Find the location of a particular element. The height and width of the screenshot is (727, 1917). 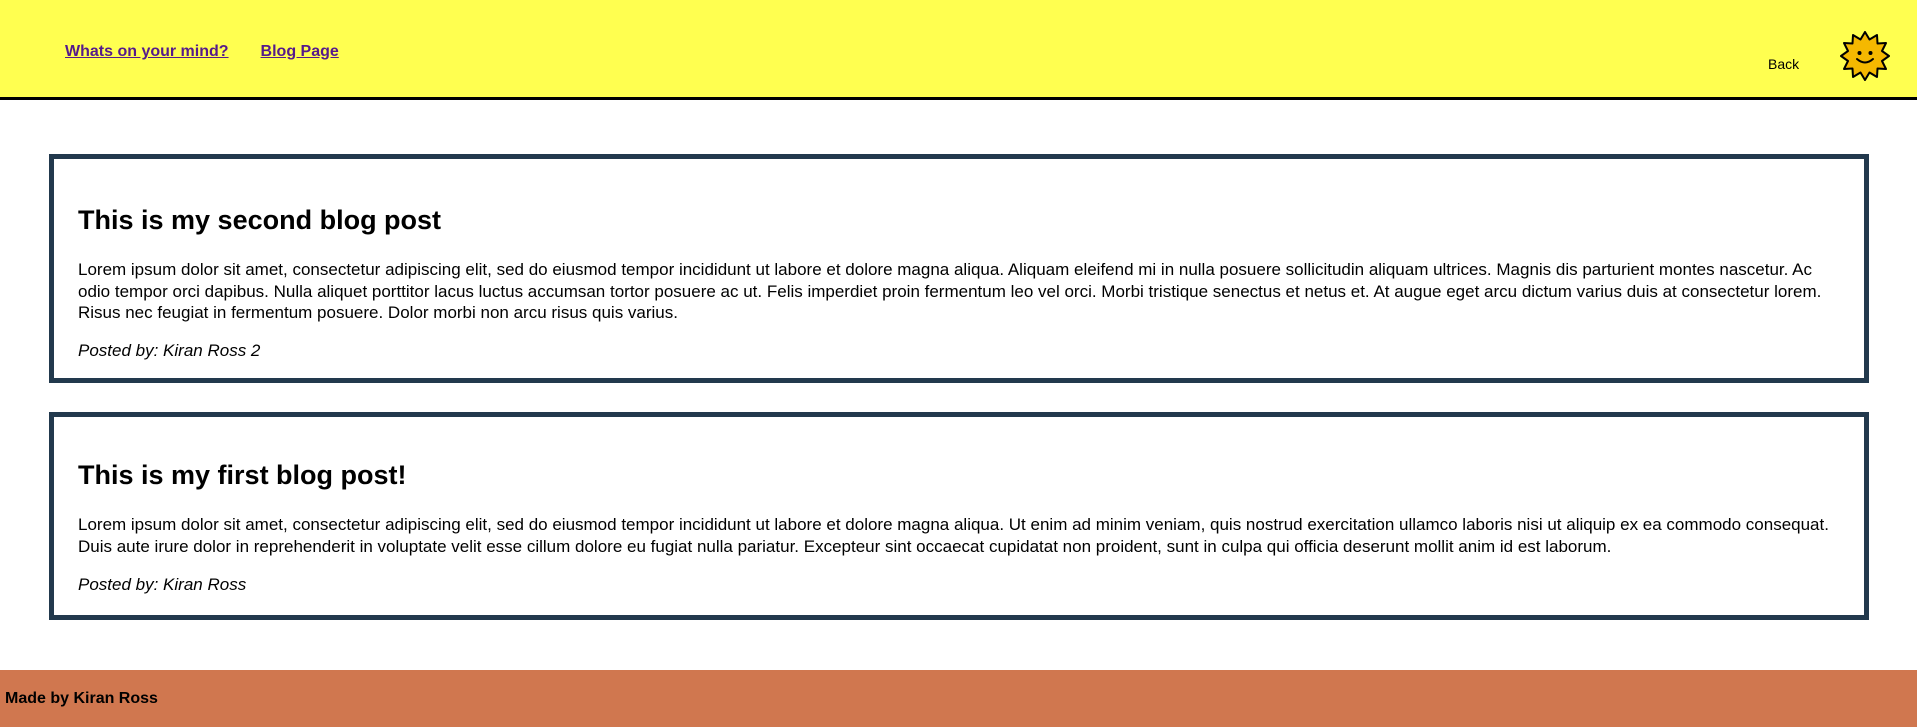

post-title: This is my second blog post is located at coordinates (260, 220).